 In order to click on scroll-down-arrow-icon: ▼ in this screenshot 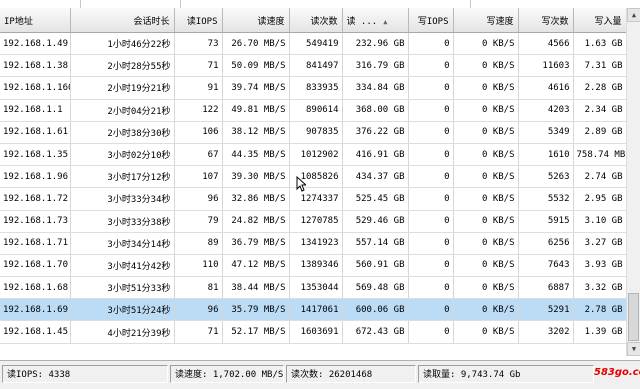, I will do `click(633, 349)`.